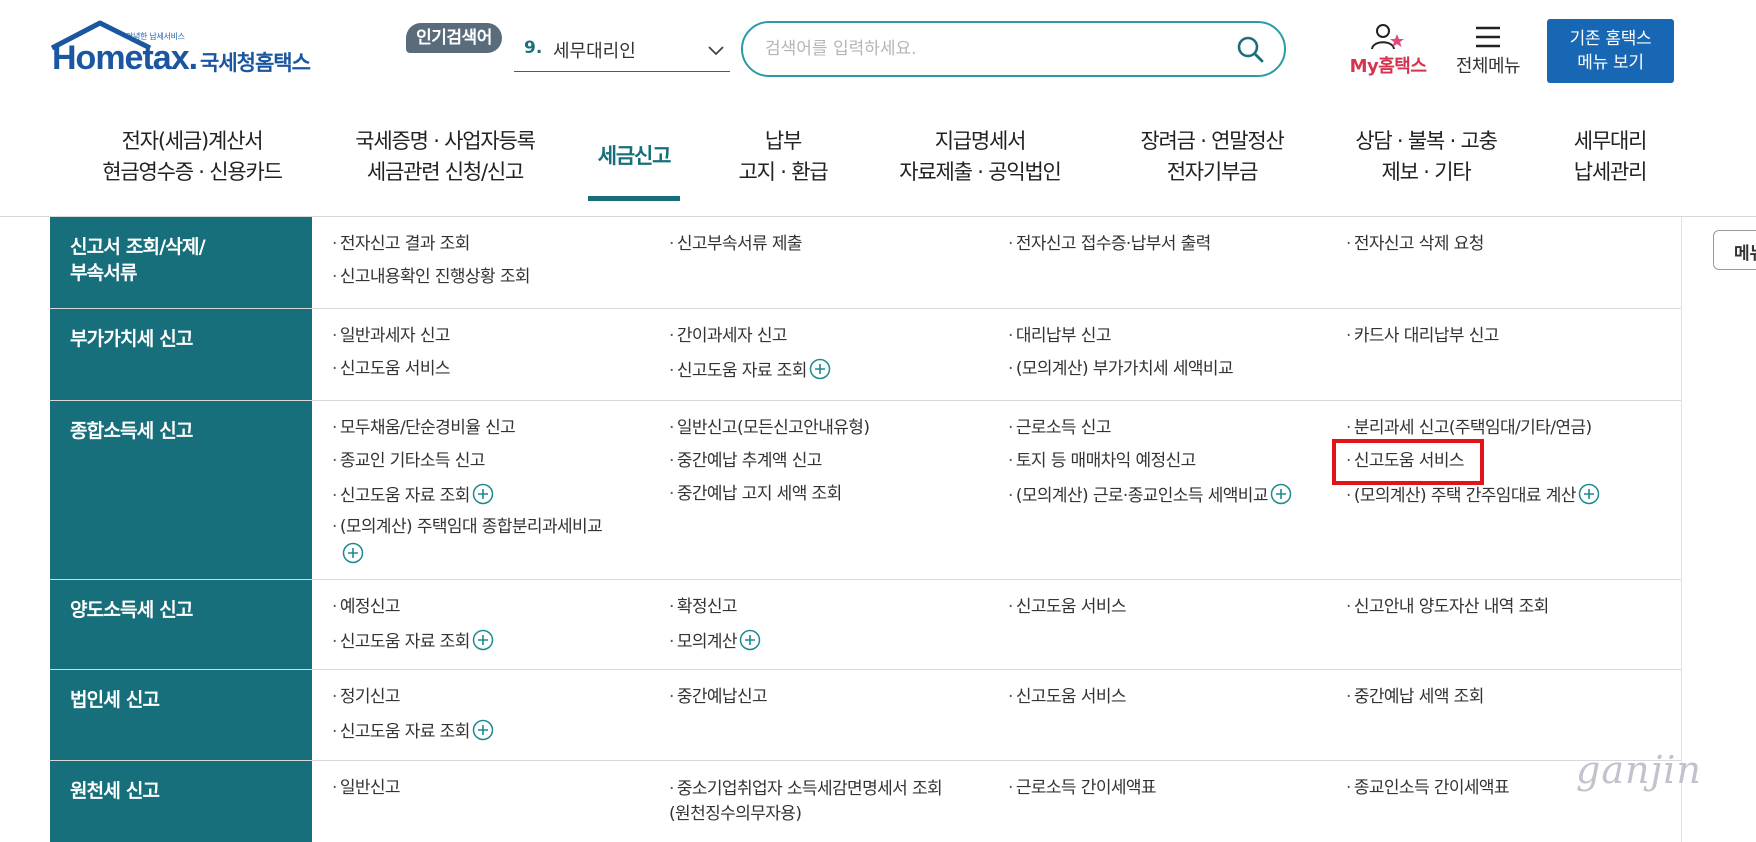 The image size is (1756, 842). I want to click on search-input, so click(990, 49).